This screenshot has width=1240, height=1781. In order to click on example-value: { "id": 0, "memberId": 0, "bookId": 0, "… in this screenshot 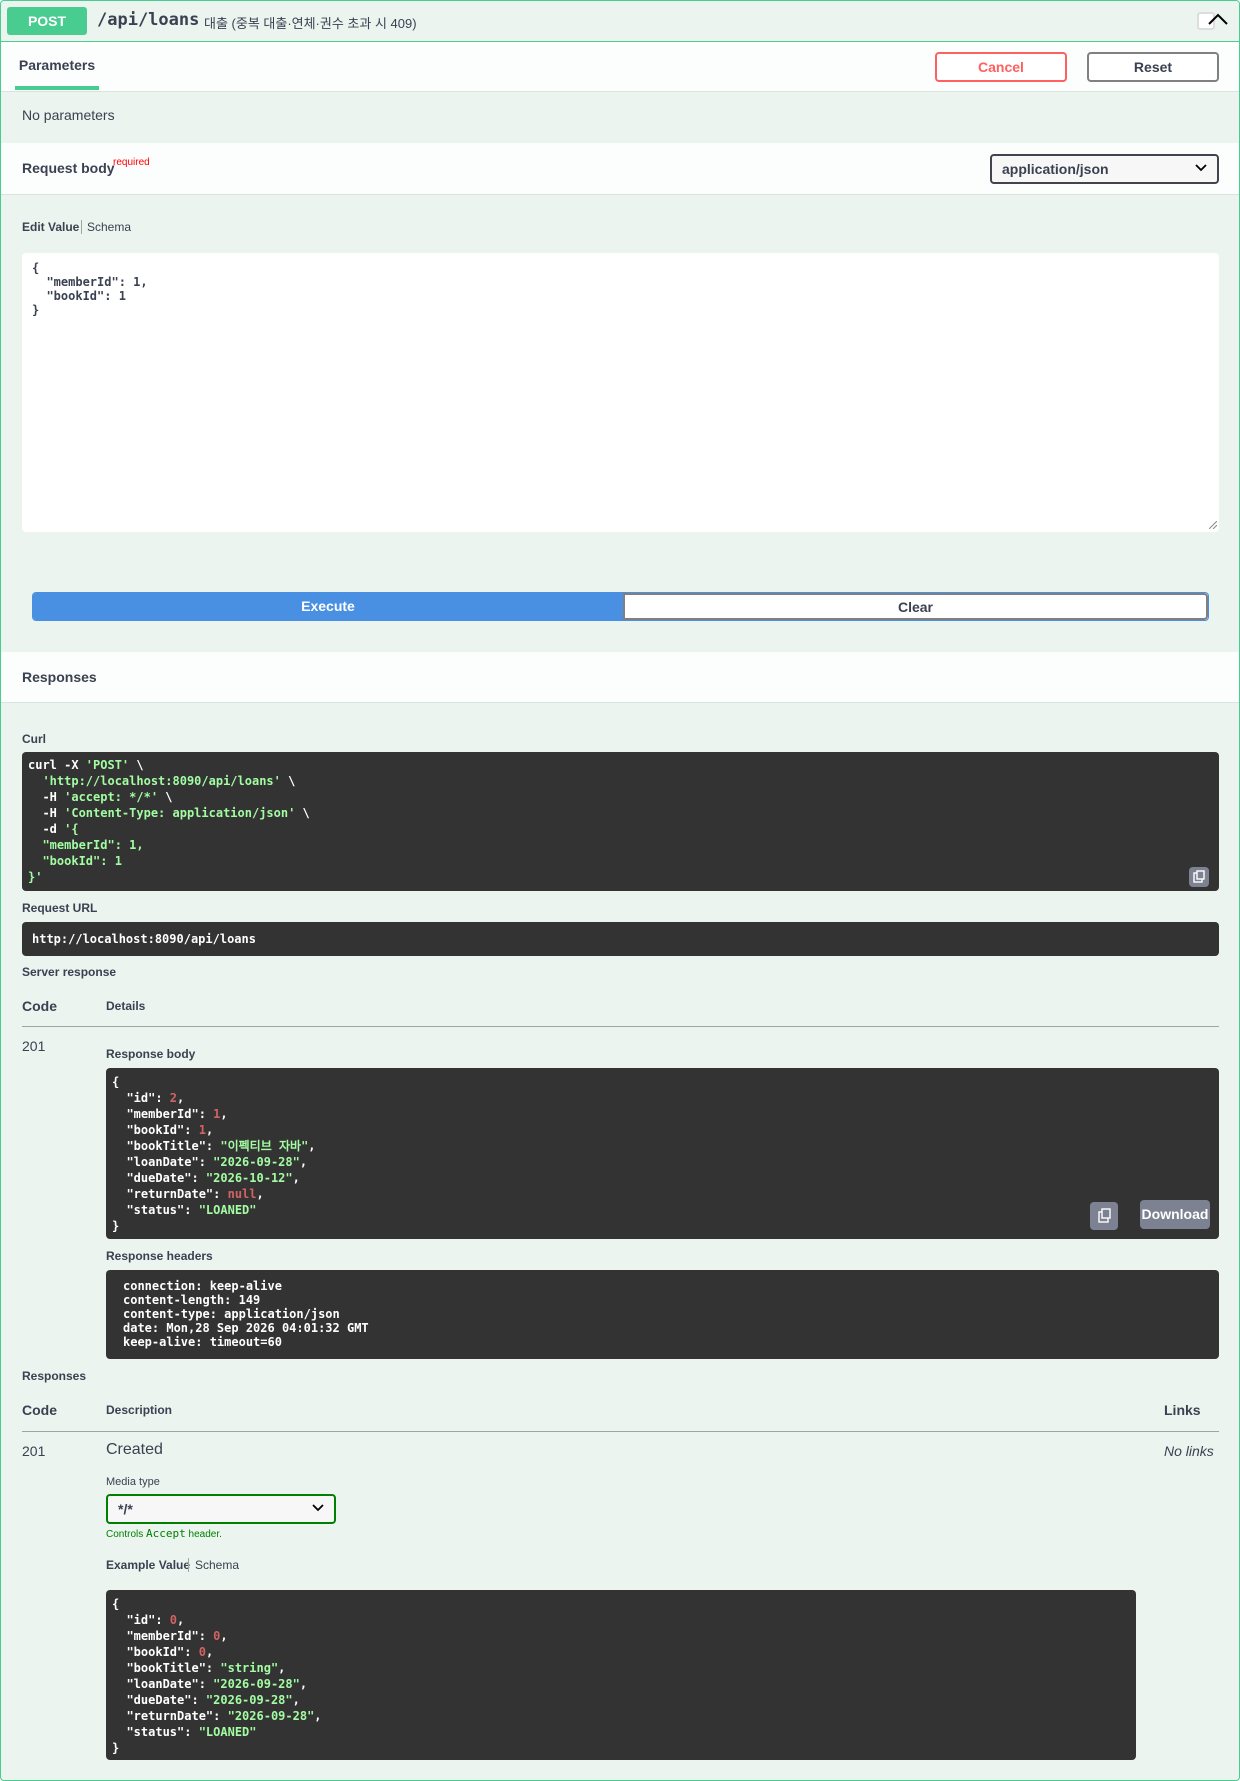, I will do `click(621, 1675)`.